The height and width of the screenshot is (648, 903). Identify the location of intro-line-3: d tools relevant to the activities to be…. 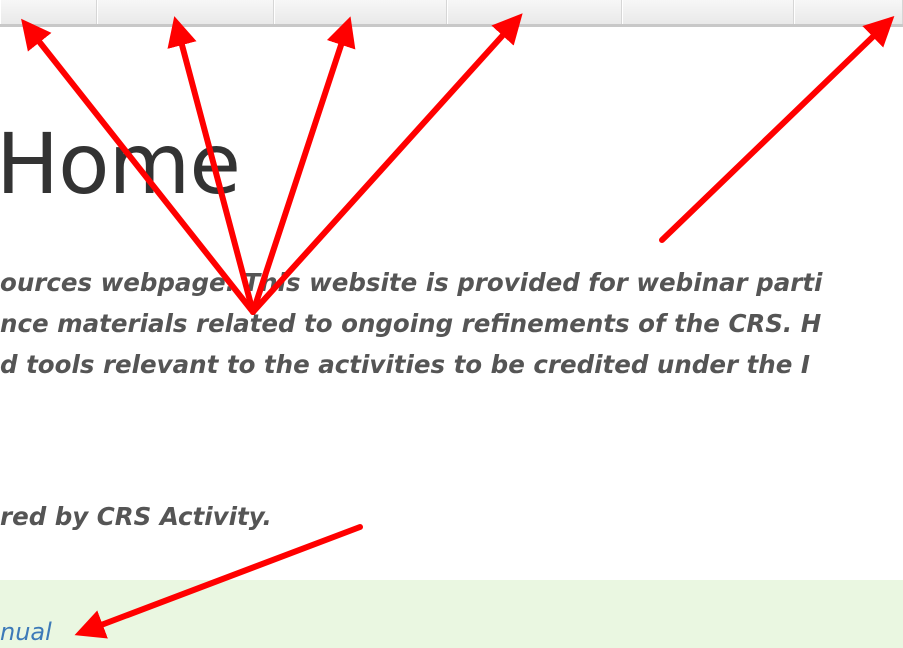
(405, 364).